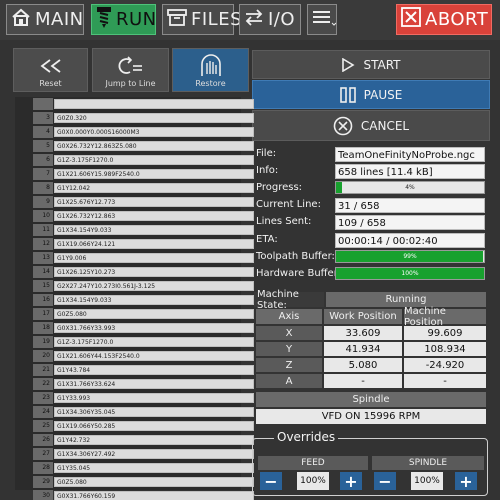  Describe the element at coordinates (43, 202) in the screenshot. I see `gcode-line-number: 9` at that location.